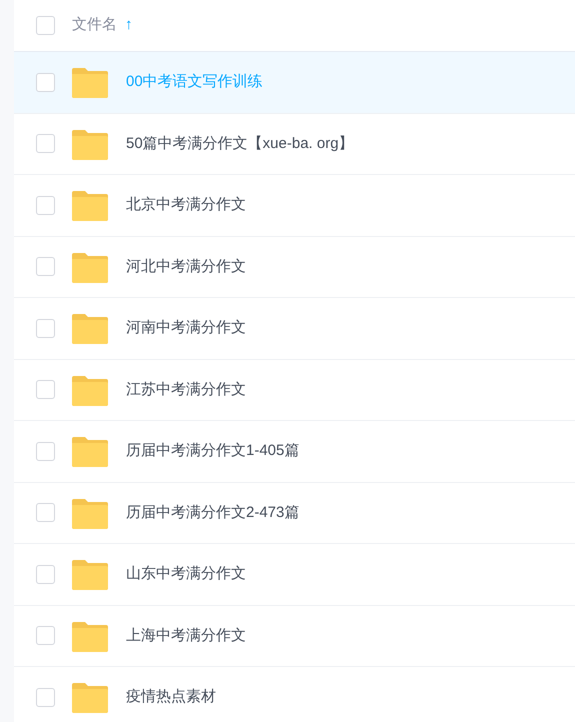 The image size is (575, 722). Describe the element at coordinates (240, 143) in the screenshot. I see `folder-name: 50篇中考满分作文【xue-ba. org】` at that location.